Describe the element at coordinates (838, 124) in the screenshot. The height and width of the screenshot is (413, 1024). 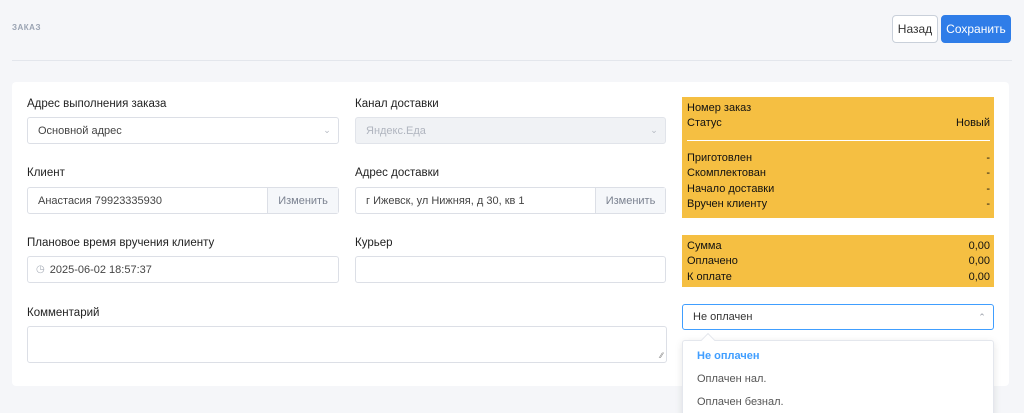
I see `status-row: Статус Новый` at that location.